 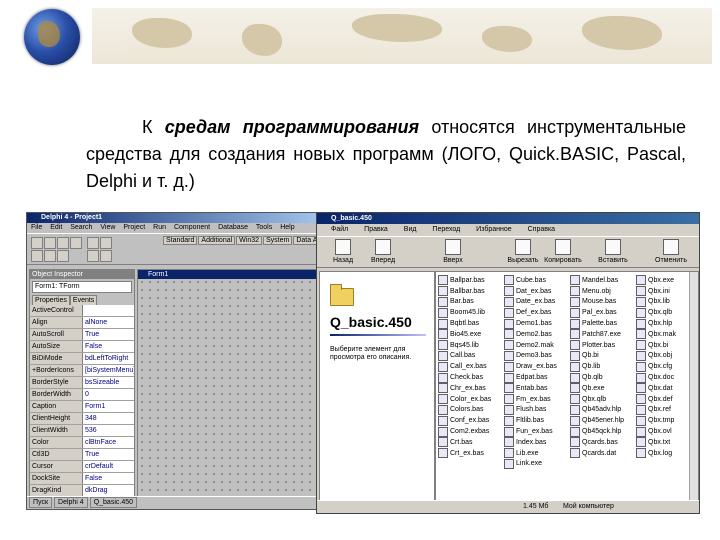 What do you see at coordinates (410, 229) in the screenshot?
I see `explorer-menu-item: Вид` at bounding box center [410, 229].